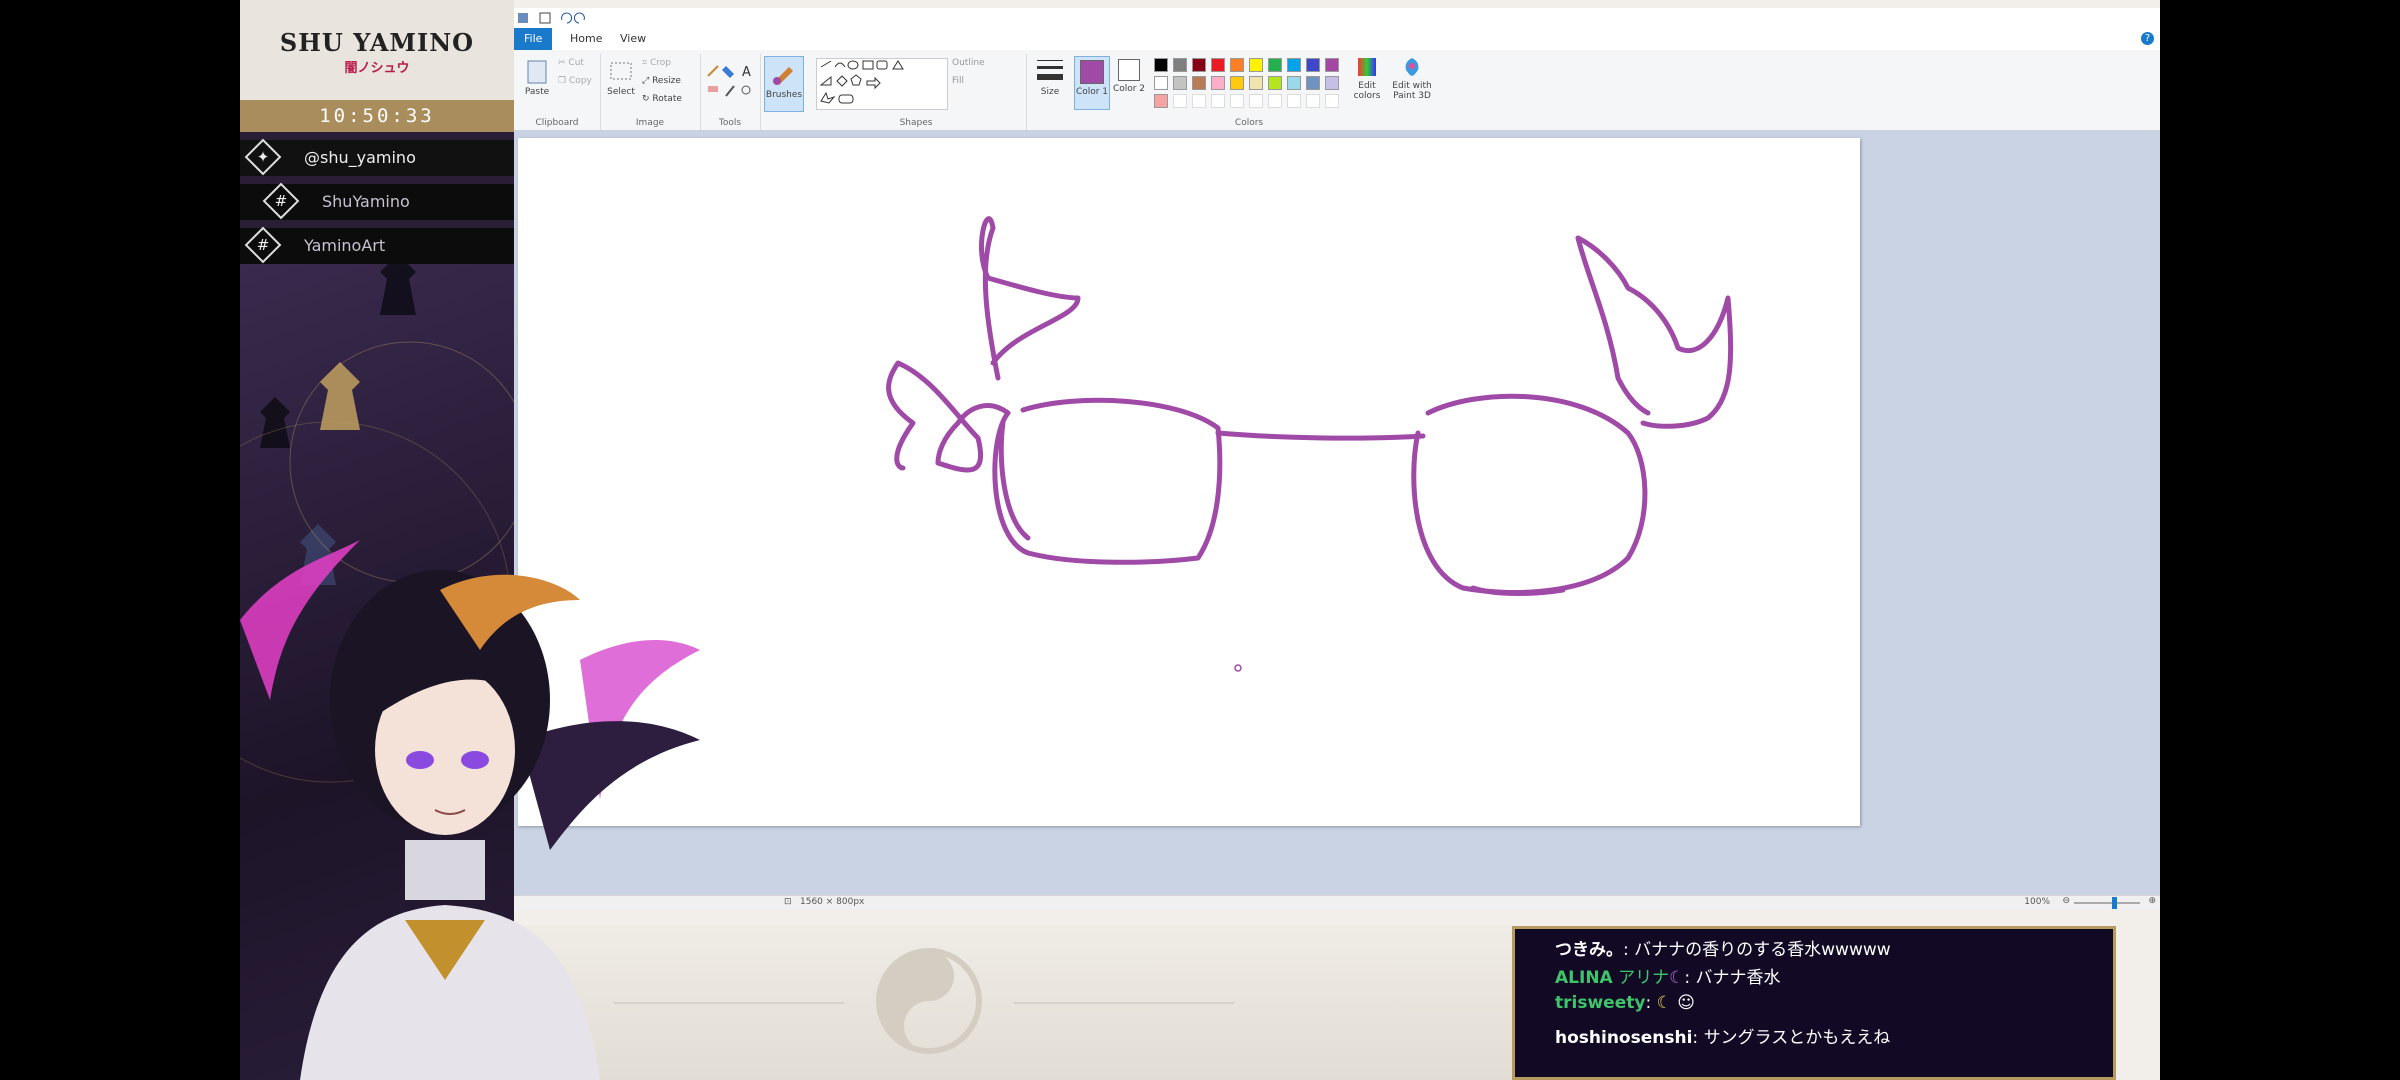 The image size is (2400, 1080). I want to click on chat-username: hoshinosenshi, so click(1624, 1038).